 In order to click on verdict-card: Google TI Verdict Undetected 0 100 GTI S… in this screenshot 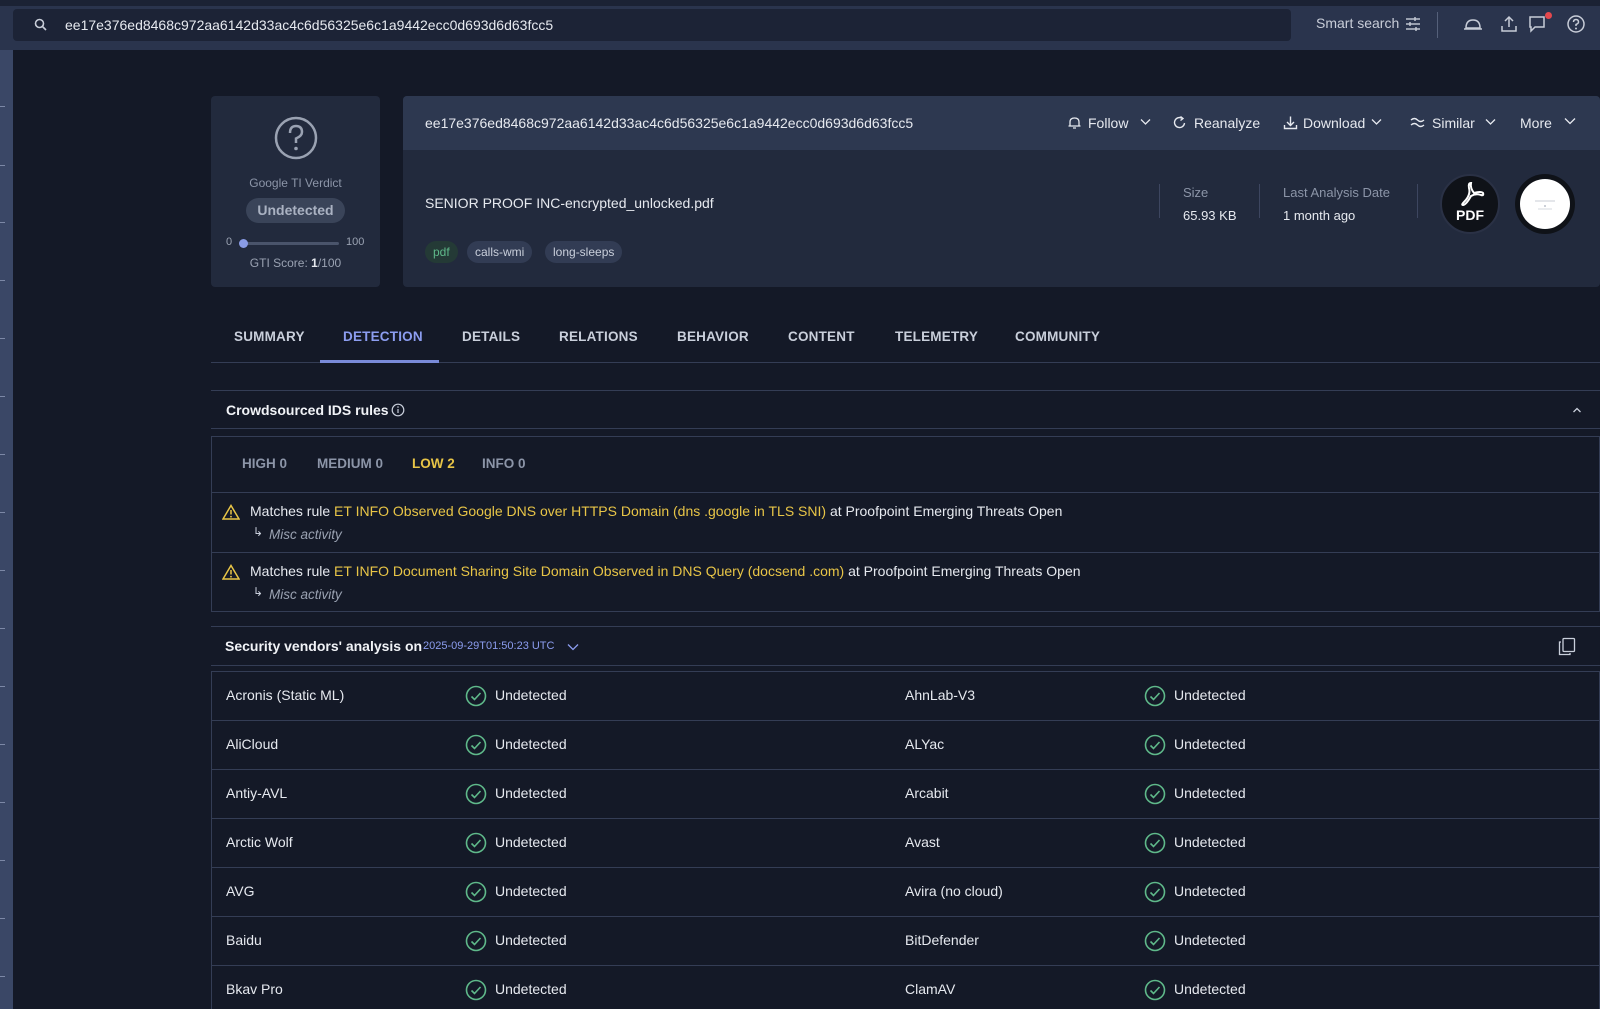, I will do `click(295, 191)`.